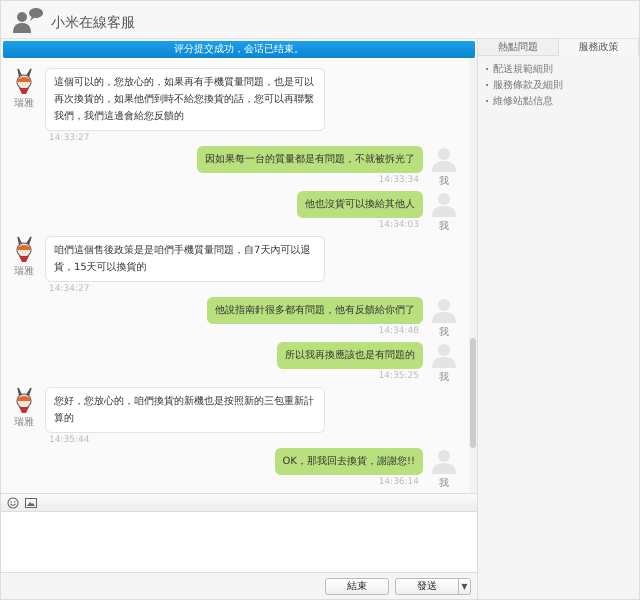 The width and height of the screenshot is (640, 600). Describe the element at coordinates (399, 331) in the screenshot. I see `timestamp: 14:34:48` at that location.